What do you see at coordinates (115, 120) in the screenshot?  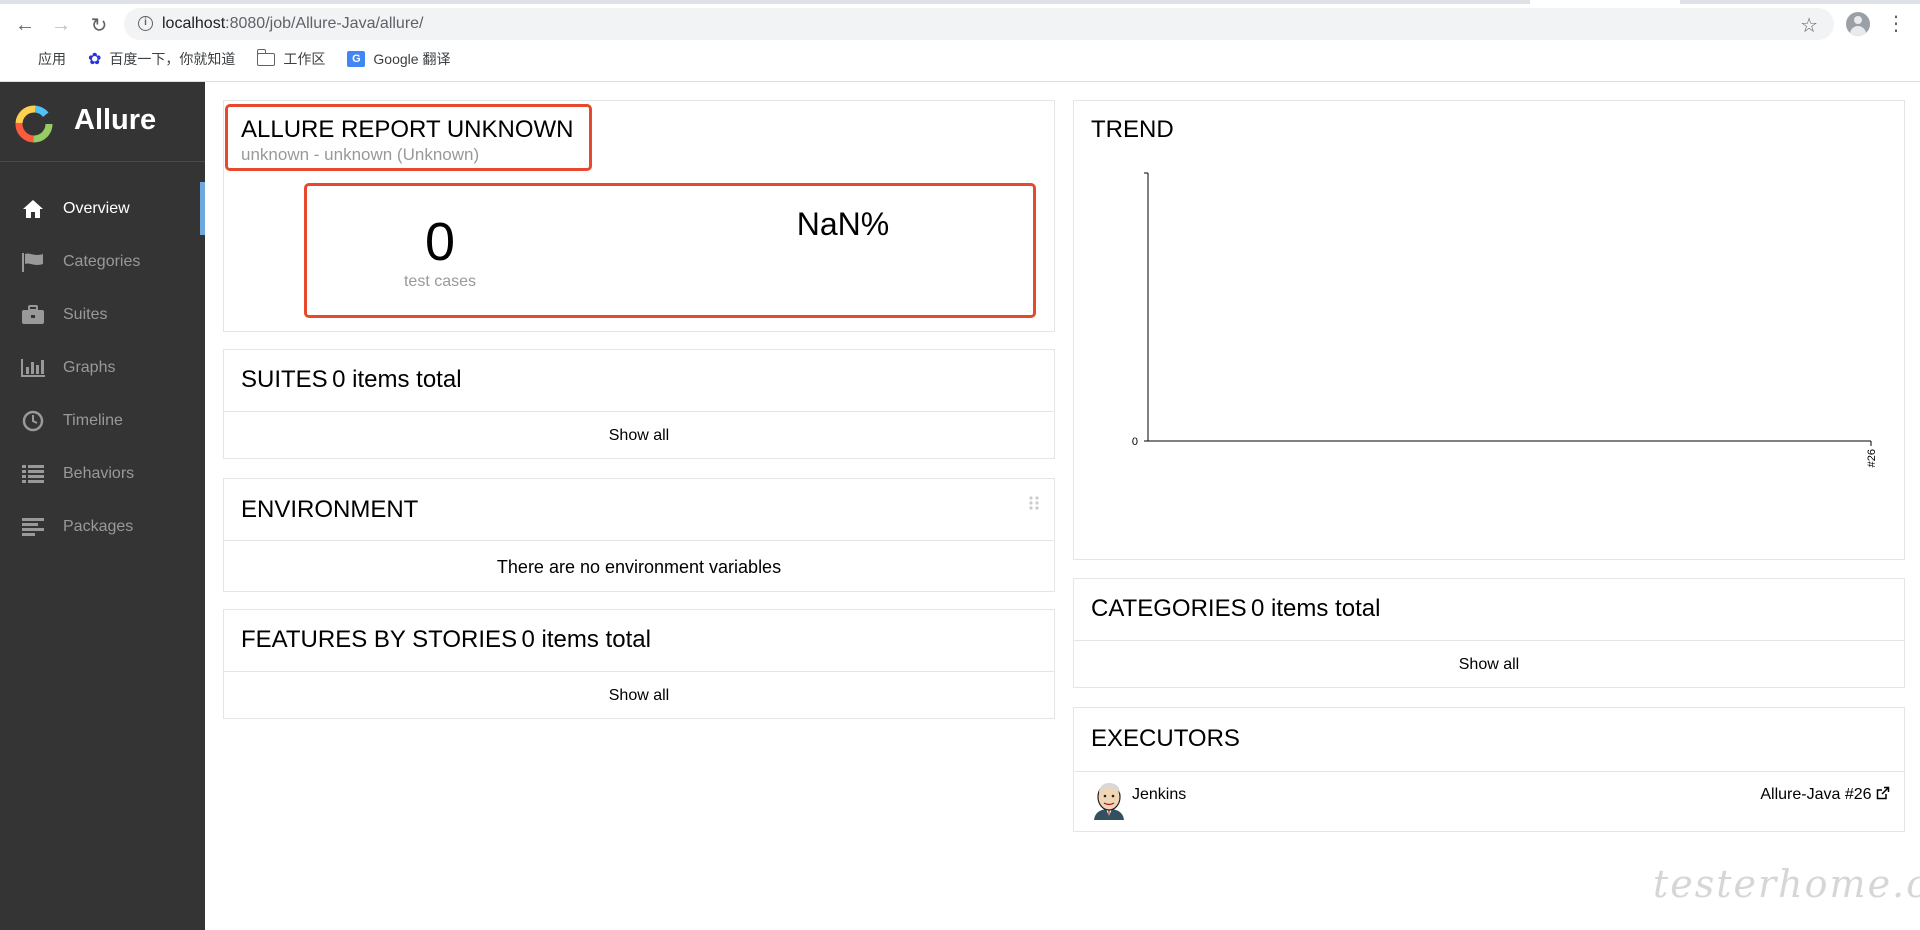 I see `brand-name: Allure` at bounding box center [115, 120].